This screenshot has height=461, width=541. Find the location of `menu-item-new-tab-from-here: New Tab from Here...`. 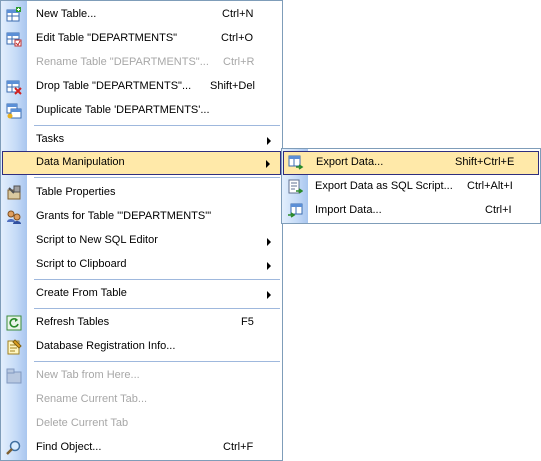

menu-item-new-tab-from-here: New Tab from Here... is located at coordinates (141, 376).